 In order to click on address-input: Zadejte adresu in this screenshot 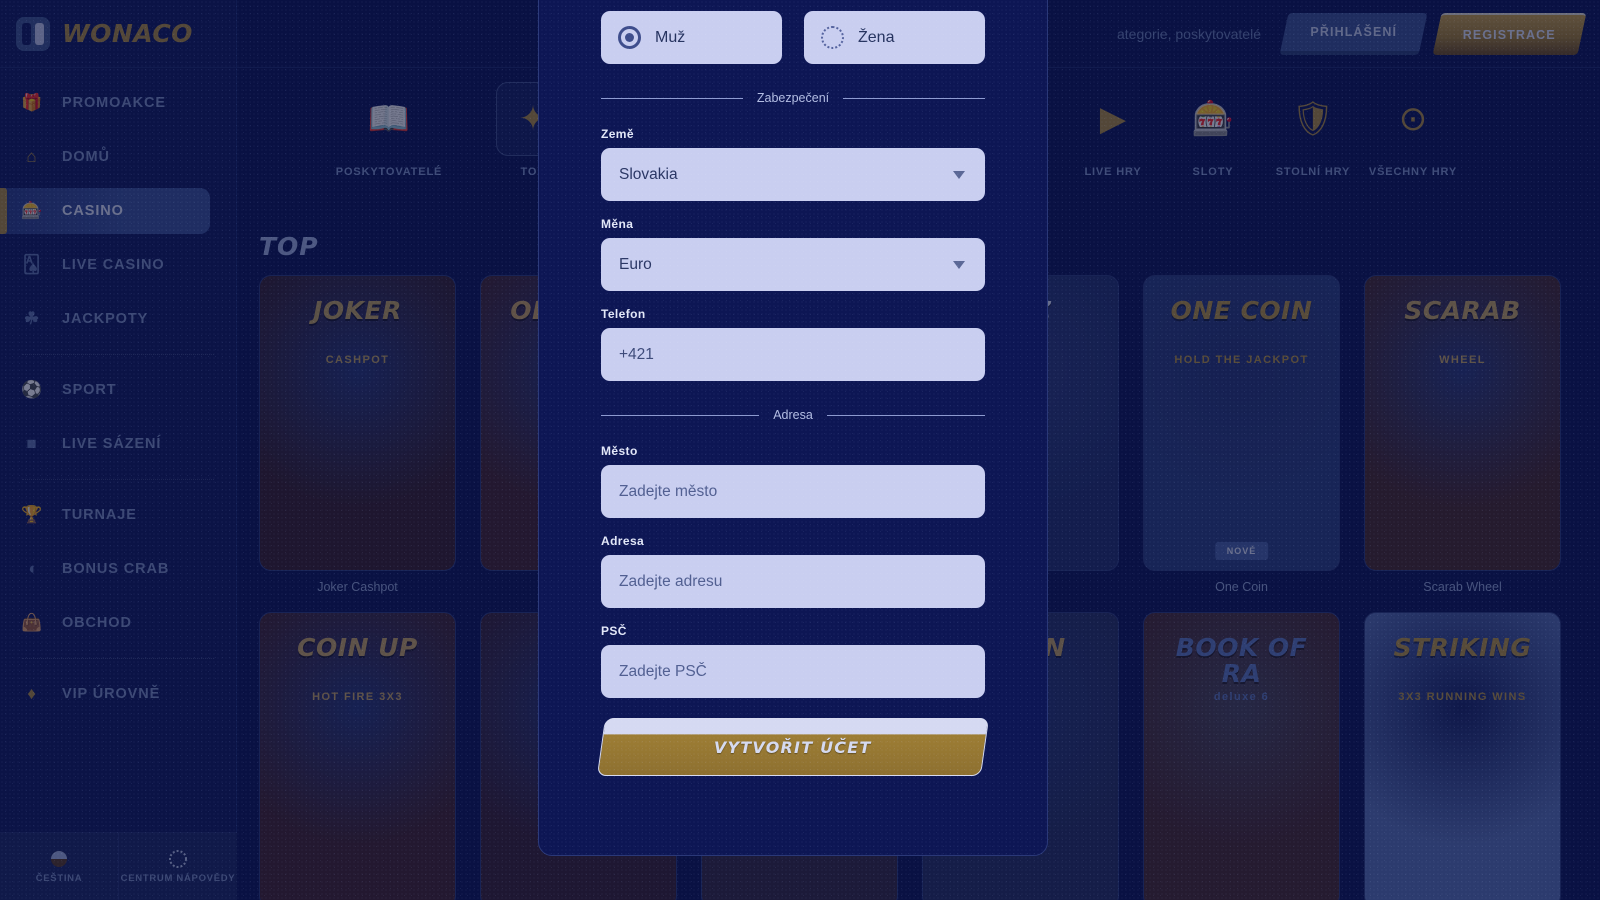, I will do `click(793, 581)`.